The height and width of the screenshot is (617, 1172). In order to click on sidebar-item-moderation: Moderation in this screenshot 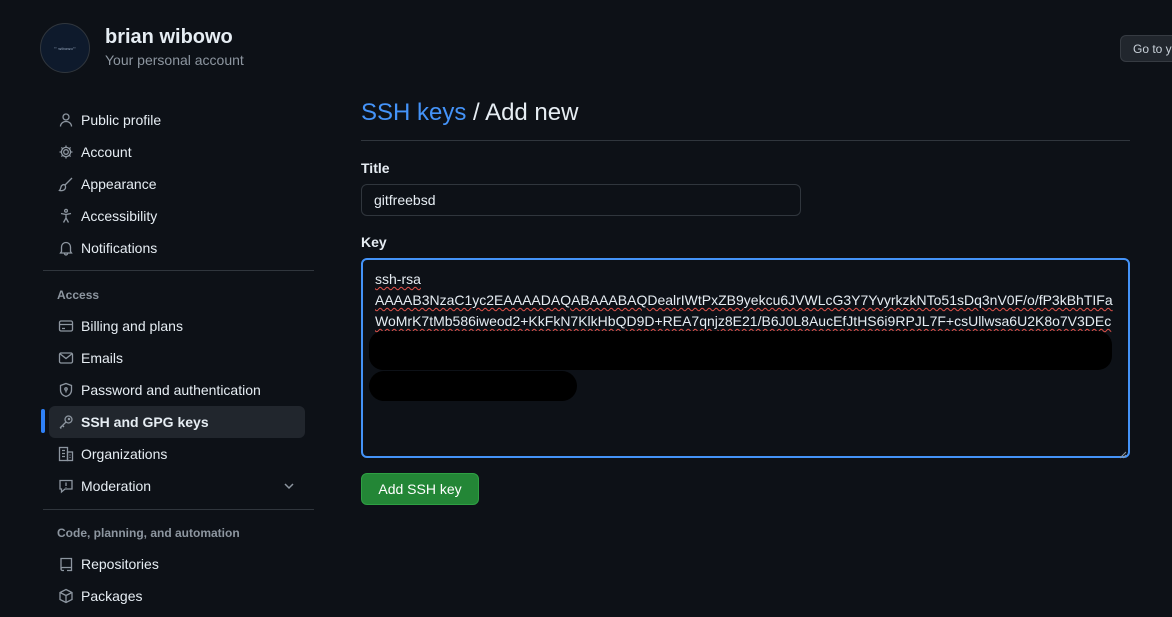, I will do `click(177, 486)`.